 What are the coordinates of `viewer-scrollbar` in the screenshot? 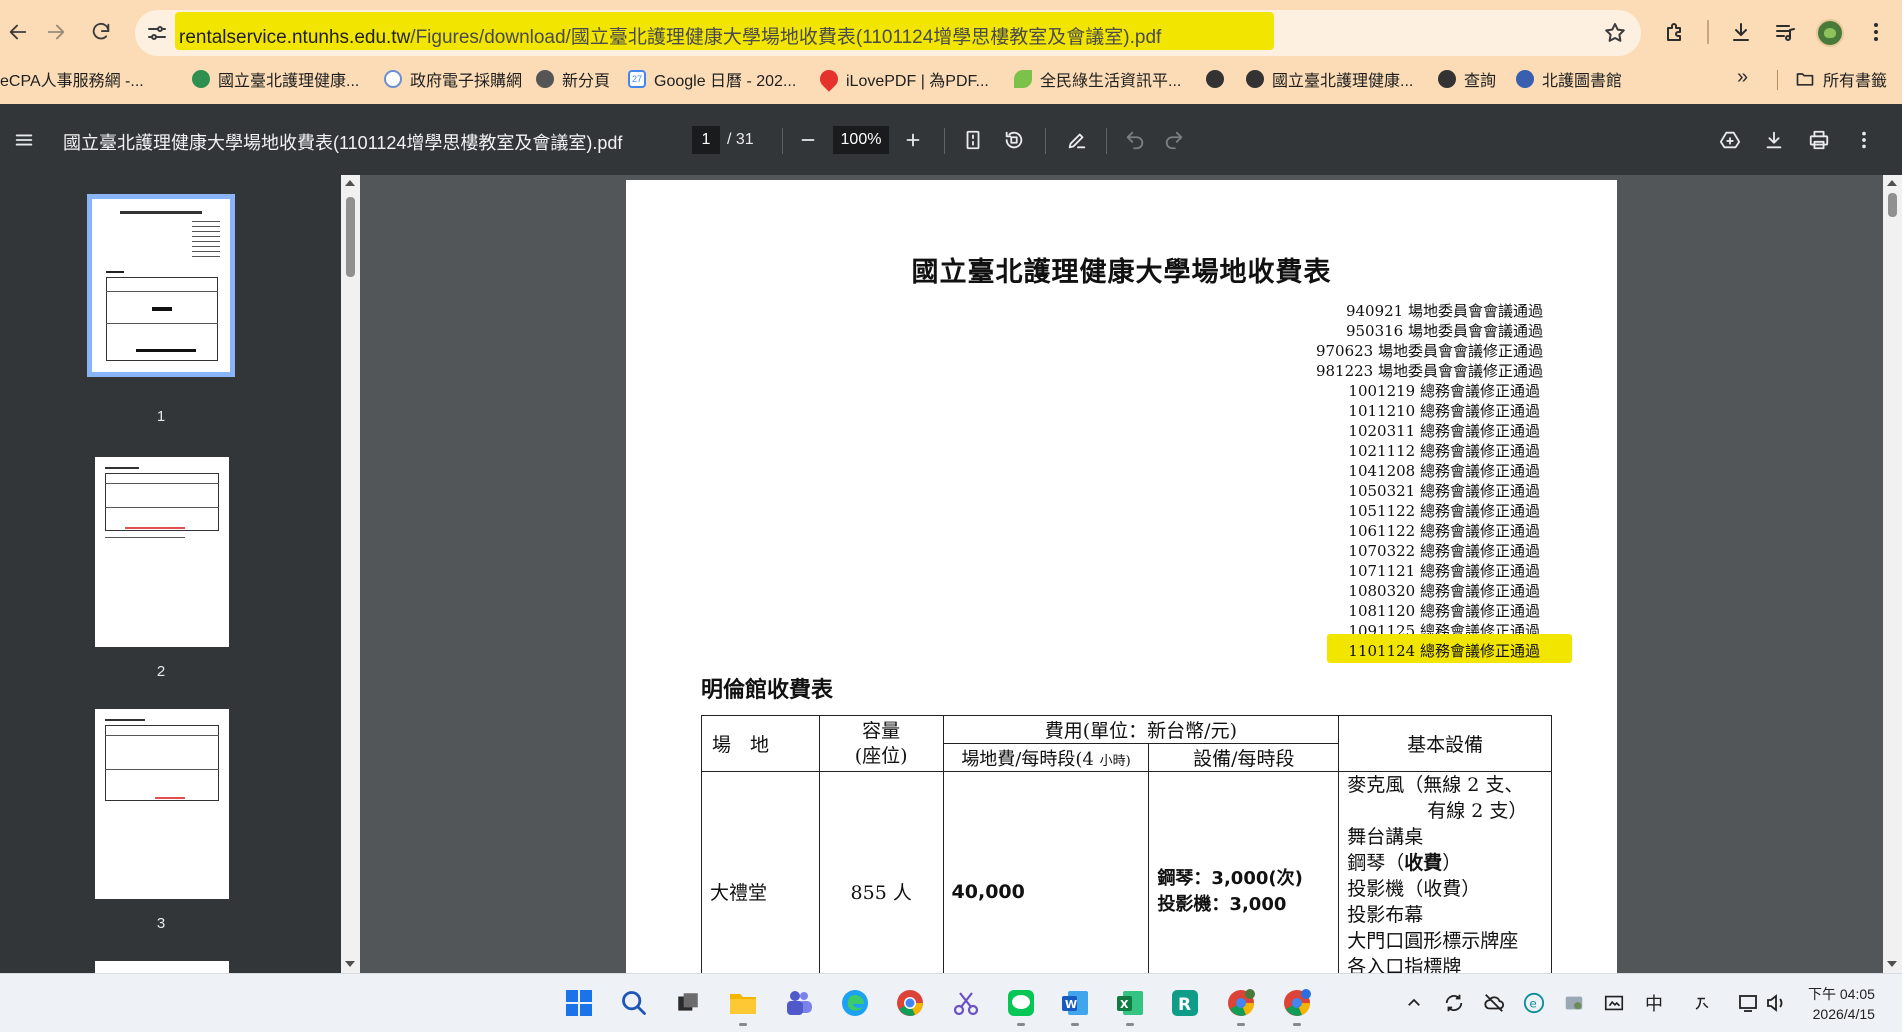 It's located at (1892, 574).